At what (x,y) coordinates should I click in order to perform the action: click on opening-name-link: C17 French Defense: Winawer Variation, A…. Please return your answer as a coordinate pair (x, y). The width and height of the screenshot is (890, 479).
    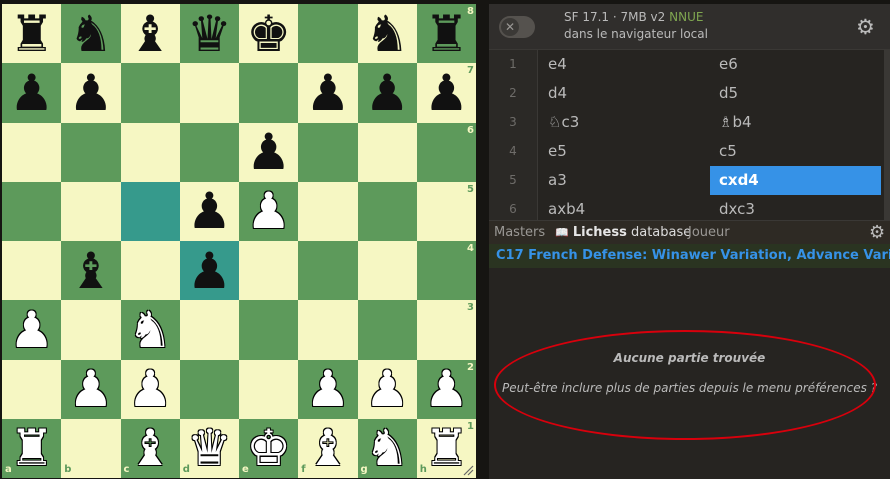
    Looking at the image, I should click on (689, 256).